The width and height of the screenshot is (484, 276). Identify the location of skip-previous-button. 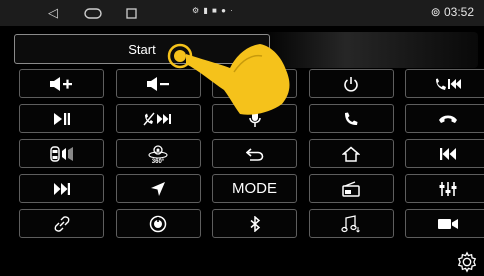
(444, 153).